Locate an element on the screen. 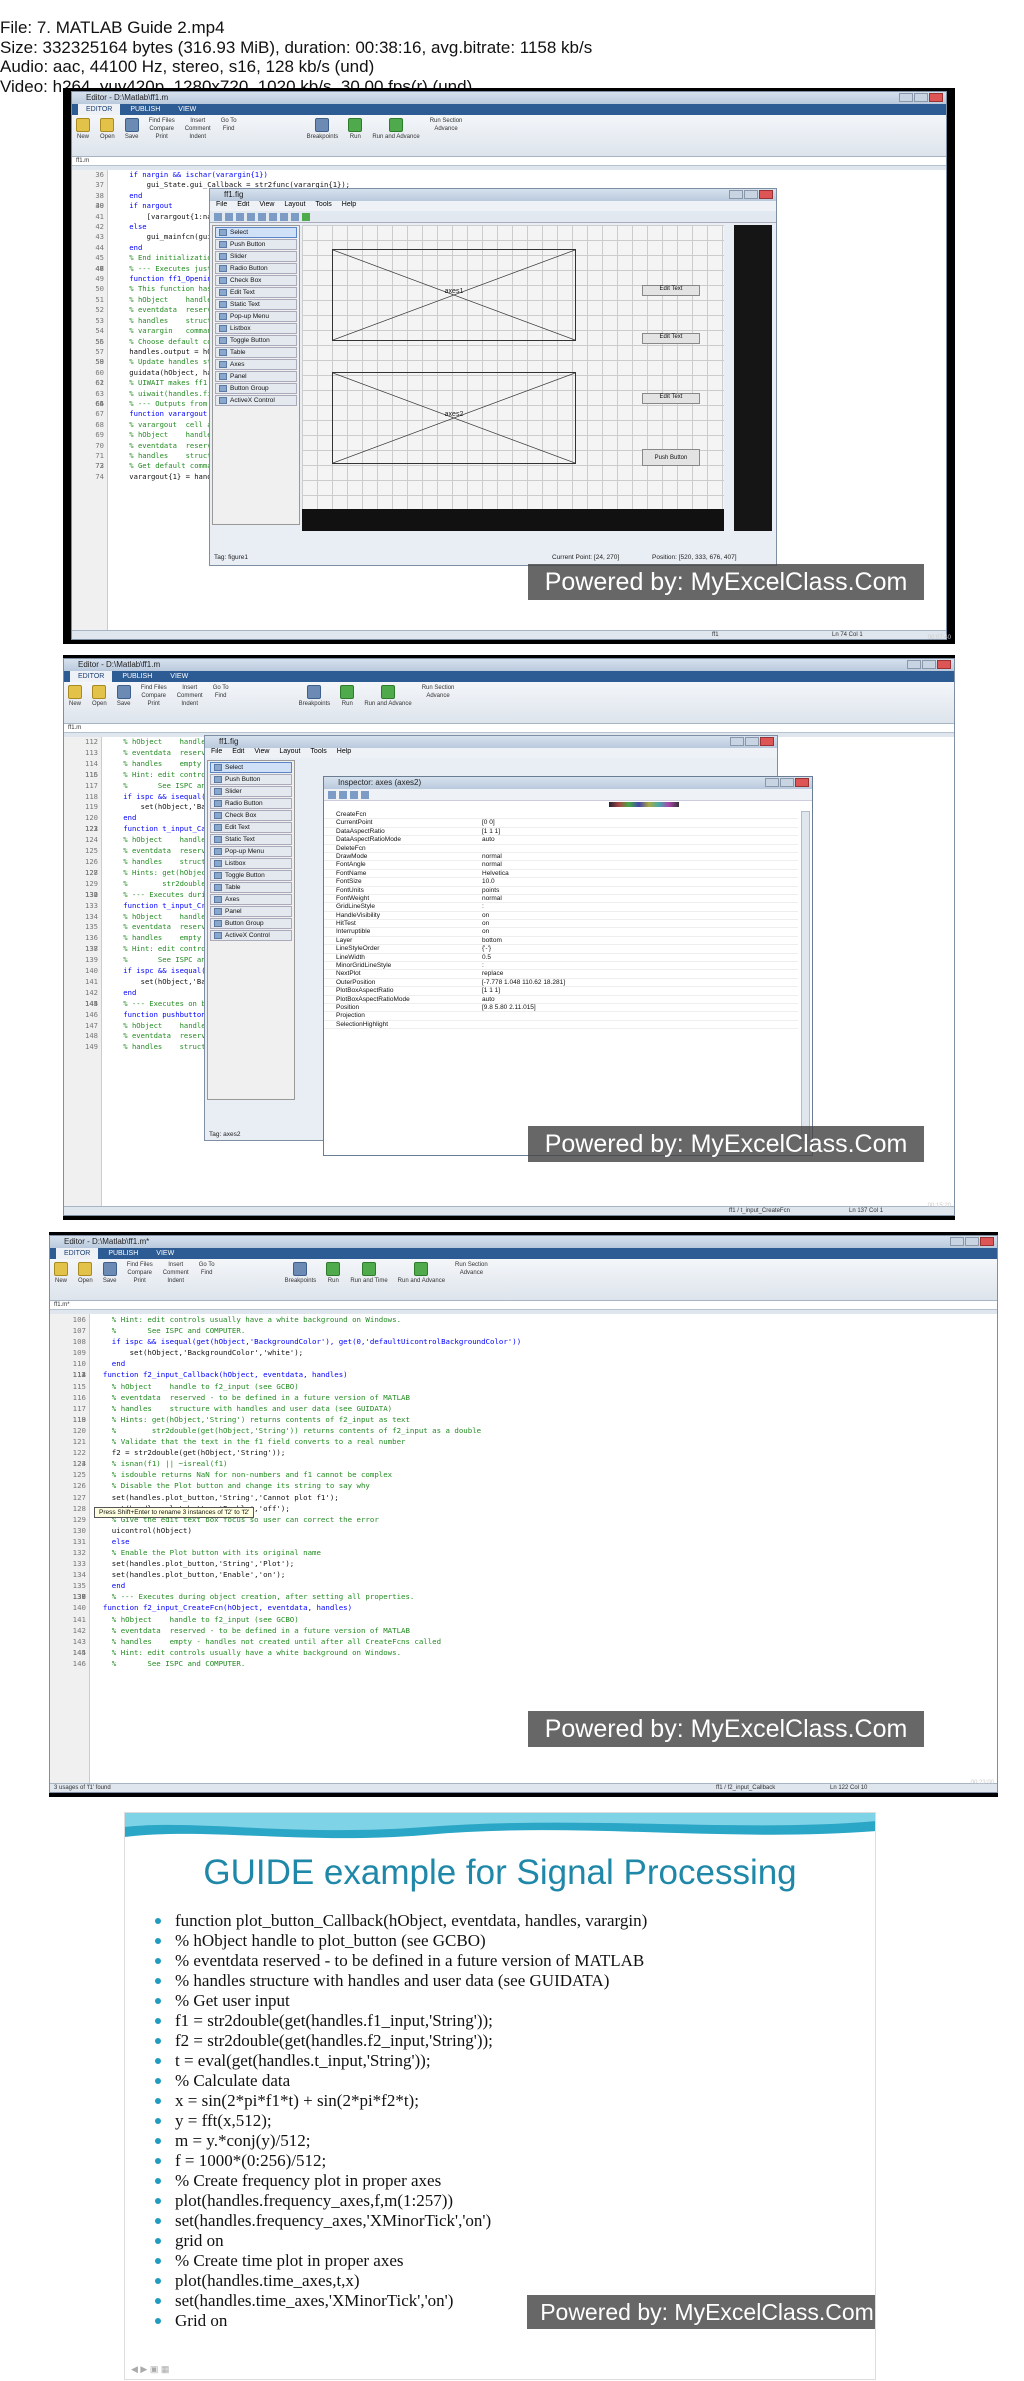 The image size is (1024, 2381). property-row: Layer bottom is located at coordinates (561, 941).